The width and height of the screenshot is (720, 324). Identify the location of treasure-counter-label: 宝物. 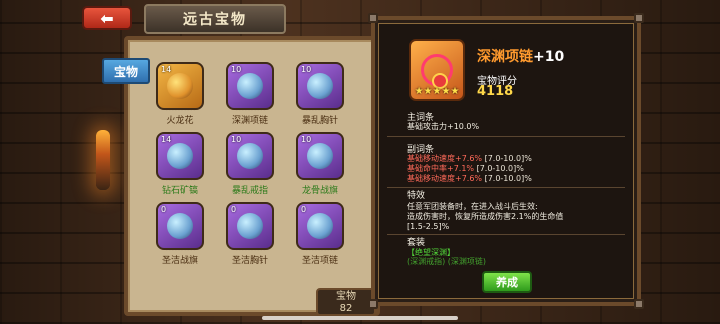
(346, 296).